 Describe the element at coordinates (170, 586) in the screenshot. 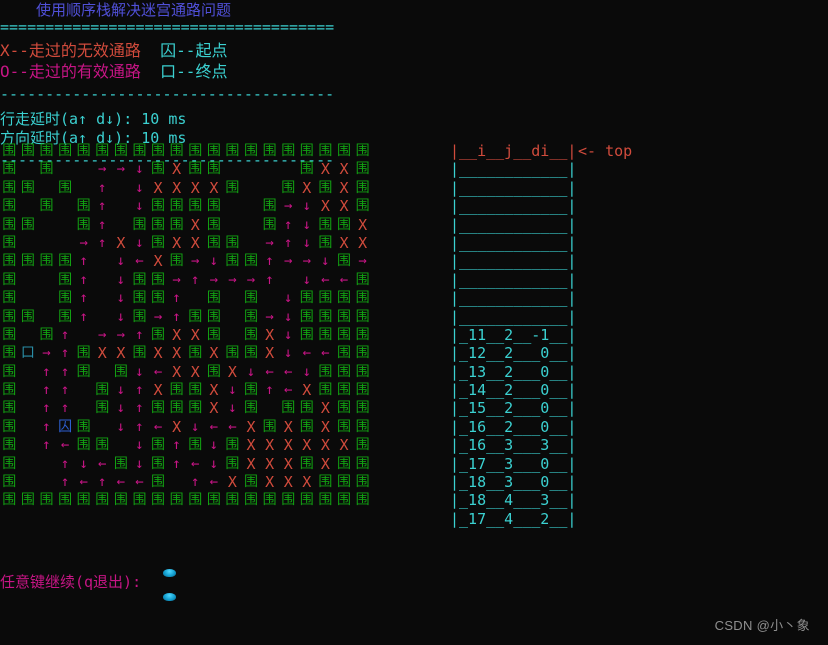

I see `cursor-indicator` at that location.